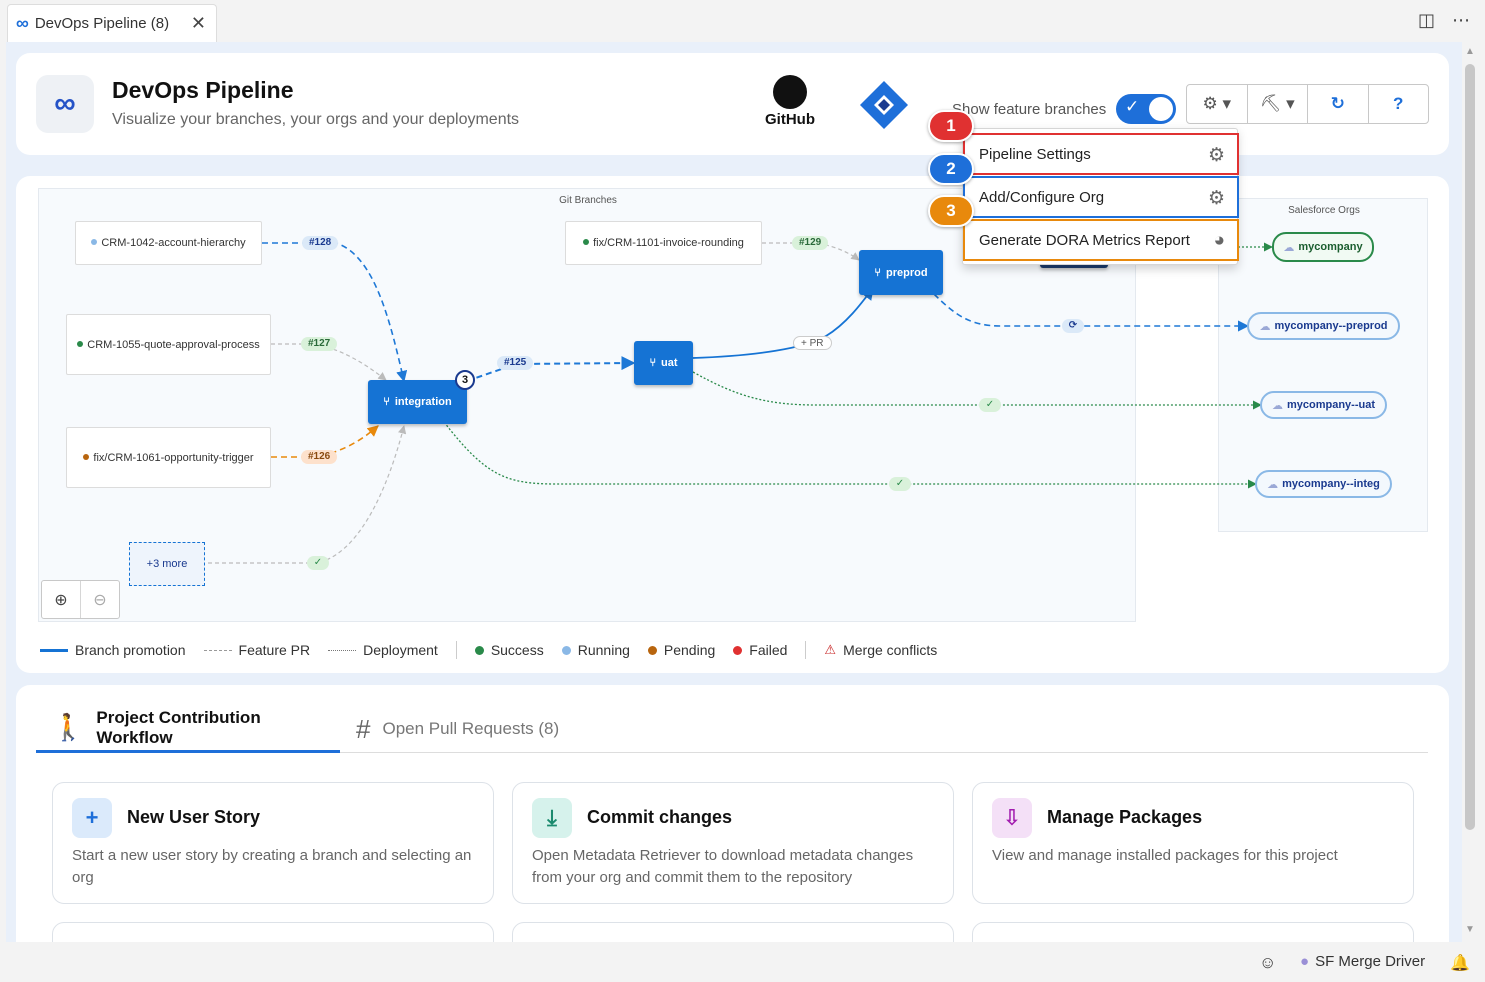 Image resolution: width=1485 pixels, height=982 pixels. Describe the element at coordinates (465, 380) in the screenshot. I see `integration-count-badge: 3` at that location.